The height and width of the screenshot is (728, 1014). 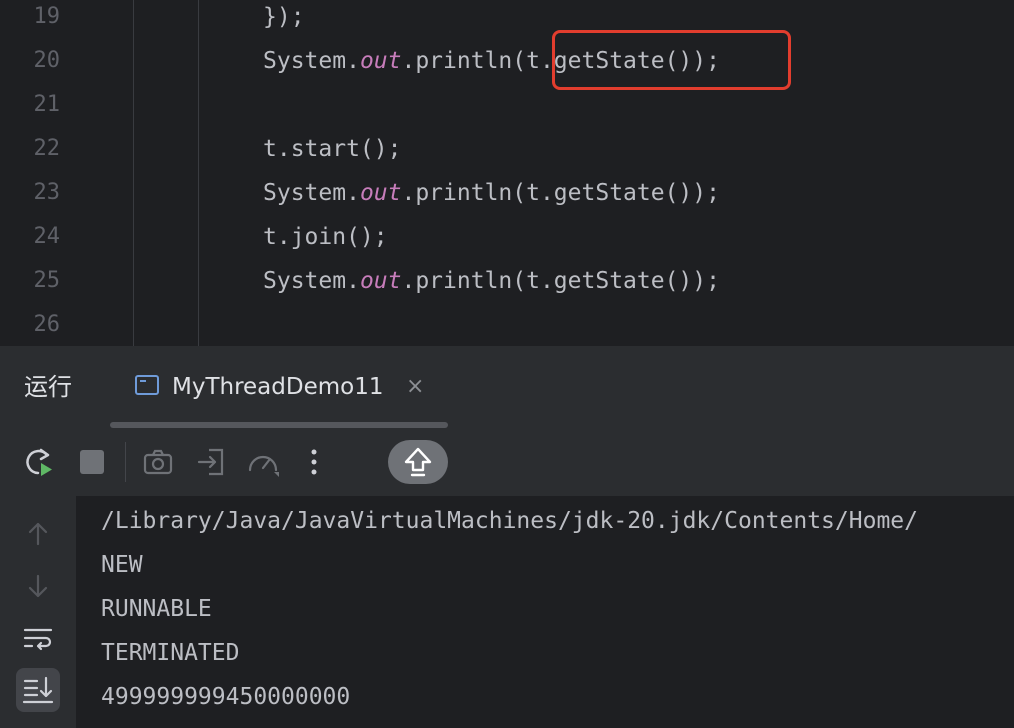 I want to click on line-number: 19, so click(x=47, y=16).